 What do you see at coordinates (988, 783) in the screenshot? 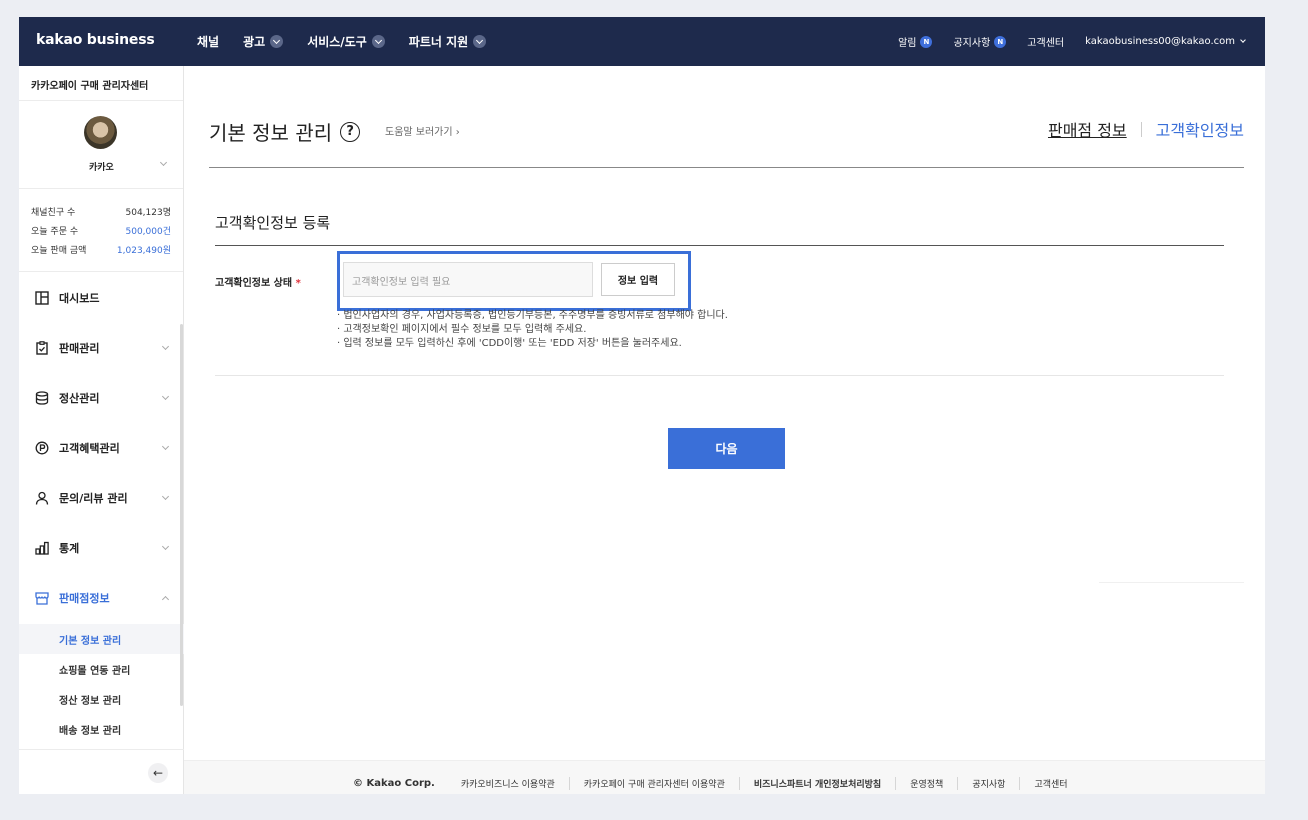
I see `footer-link-notice: 공지사항` at bounding box center [988, 783].